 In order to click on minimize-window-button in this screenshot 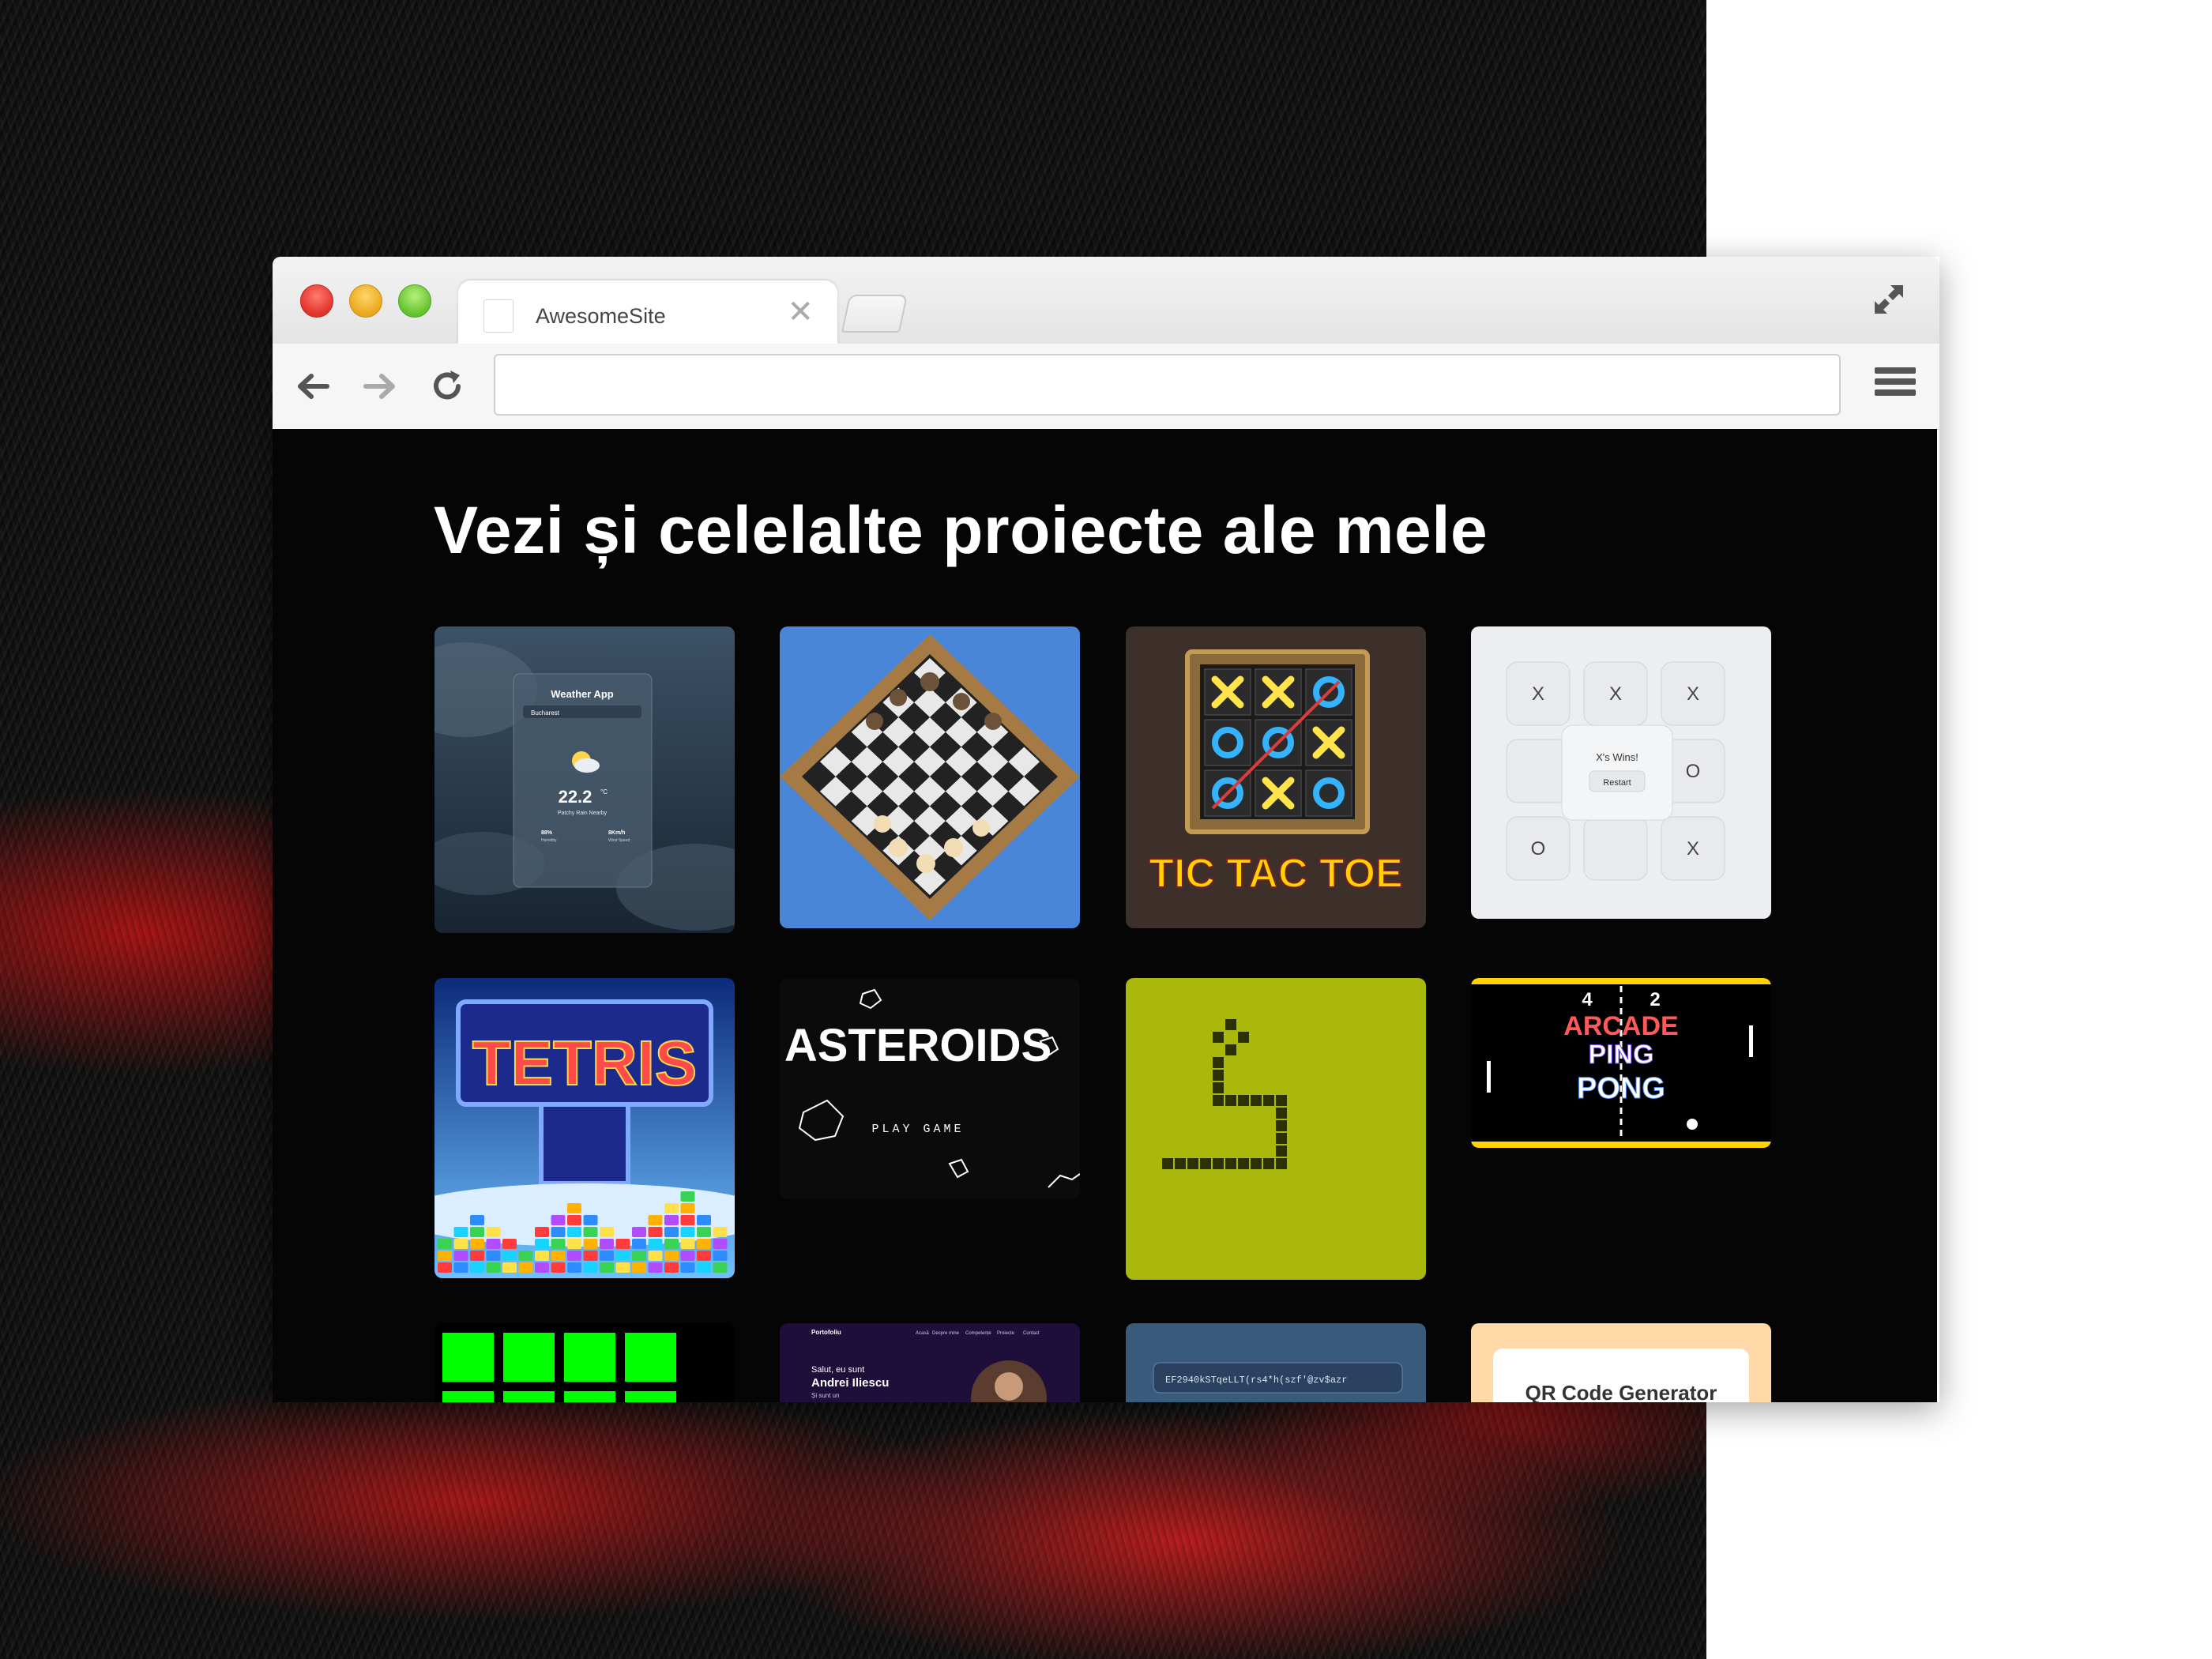, I will do `click(366, 301)`.